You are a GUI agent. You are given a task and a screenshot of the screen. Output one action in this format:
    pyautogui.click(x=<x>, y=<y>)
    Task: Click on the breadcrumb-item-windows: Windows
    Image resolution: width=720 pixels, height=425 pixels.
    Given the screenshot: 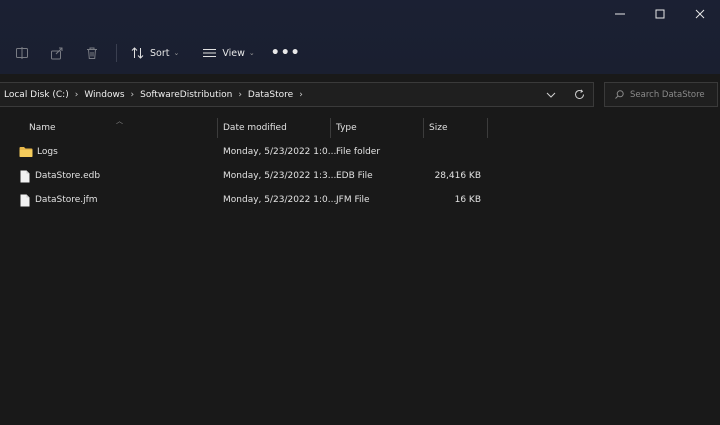 What is the action you would take?
    pyautogui.click(x=104, y=95)
    